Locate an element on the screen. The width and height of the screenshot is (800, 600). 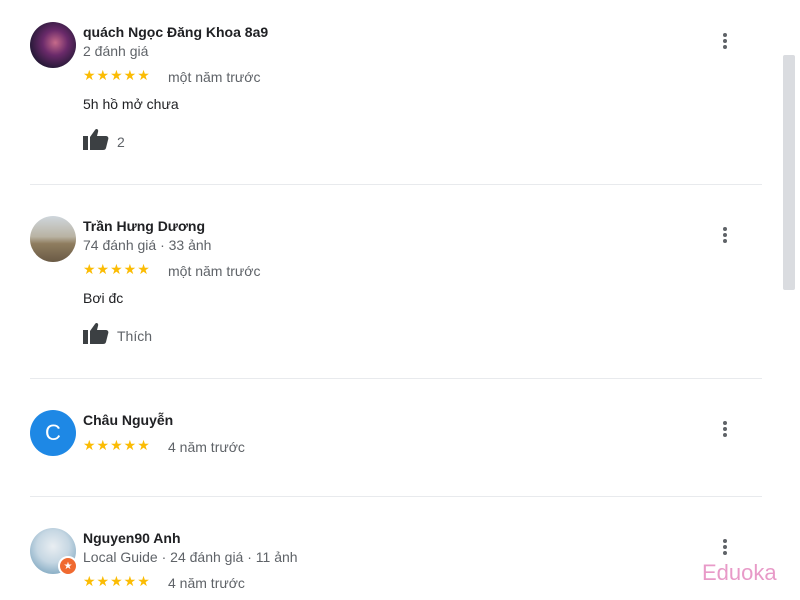
scrollbar-thumb is located at coordinates (789, 172).